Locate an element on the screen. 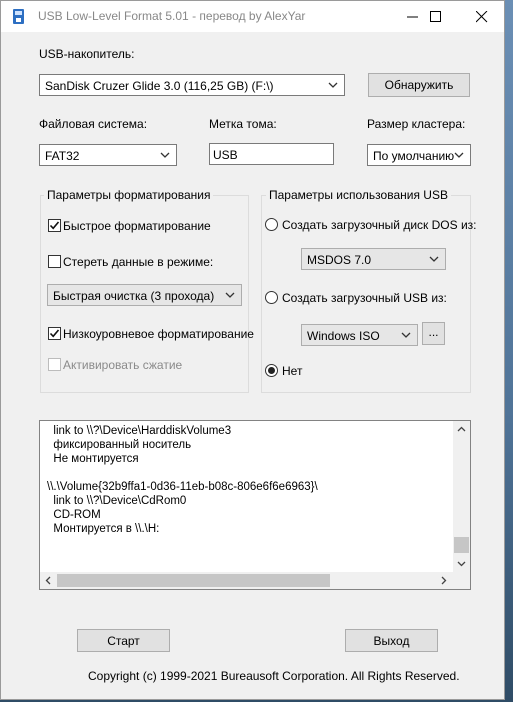 The width and height of the screenshot is (513, 702). cluster-select: По умолчанию is located at coordinates (419, 155).